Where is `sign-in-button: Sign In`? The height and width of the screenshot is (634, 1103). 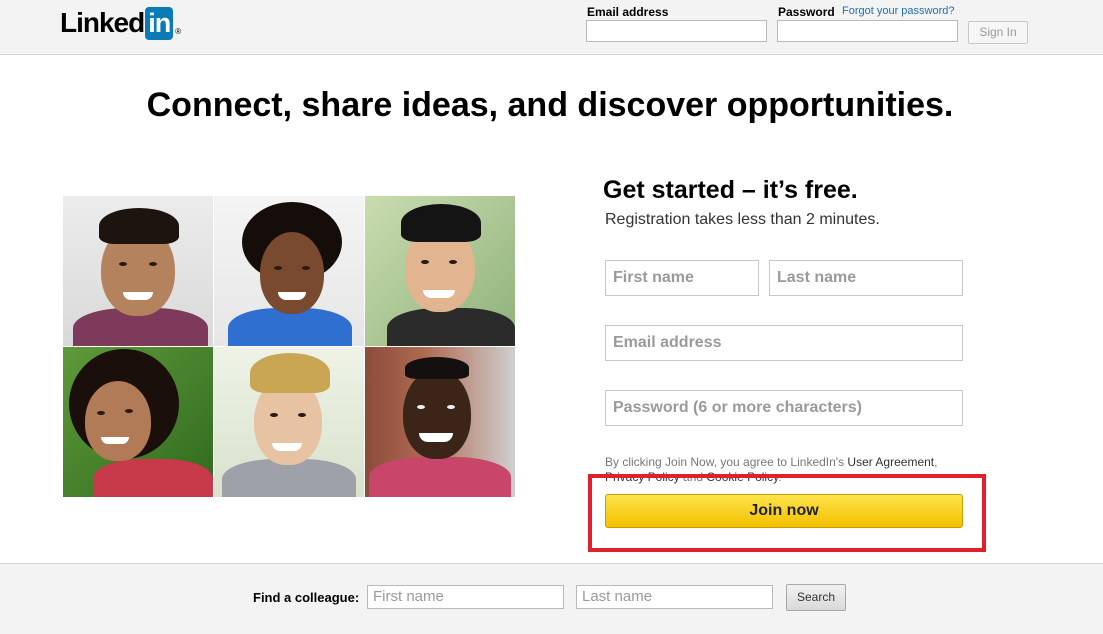
sign-in-button: Sign In is located at coordinates (998, 32).